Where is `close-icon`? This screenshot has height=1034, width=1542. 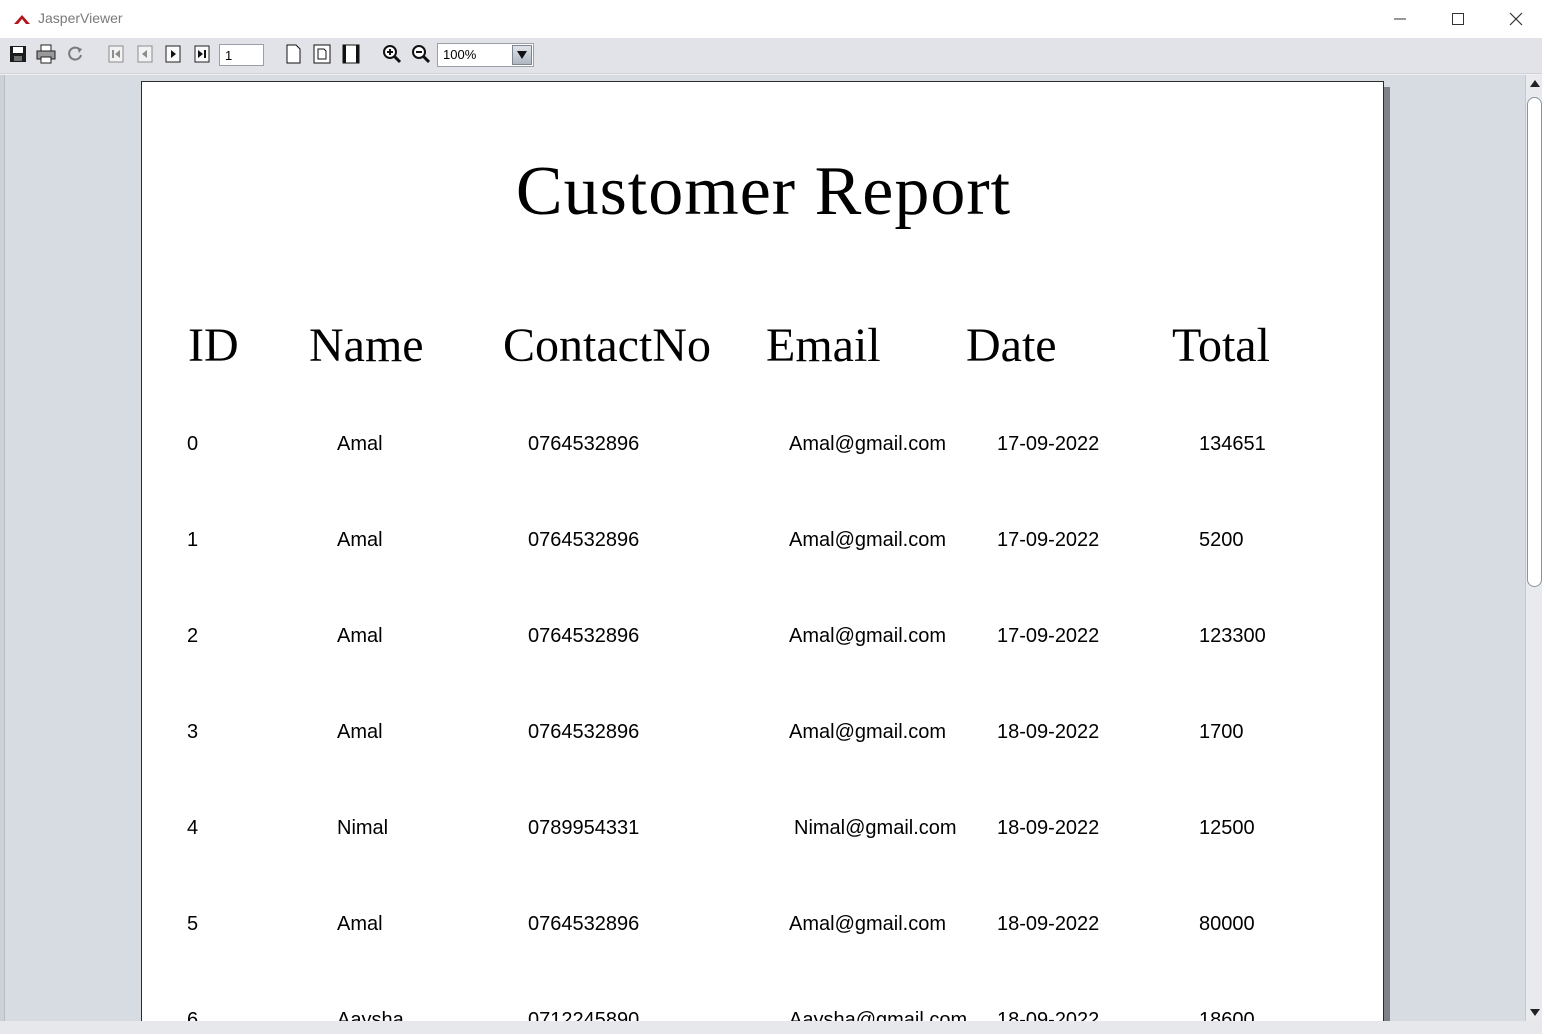 close-icon is located at coordinates (1516, 19).